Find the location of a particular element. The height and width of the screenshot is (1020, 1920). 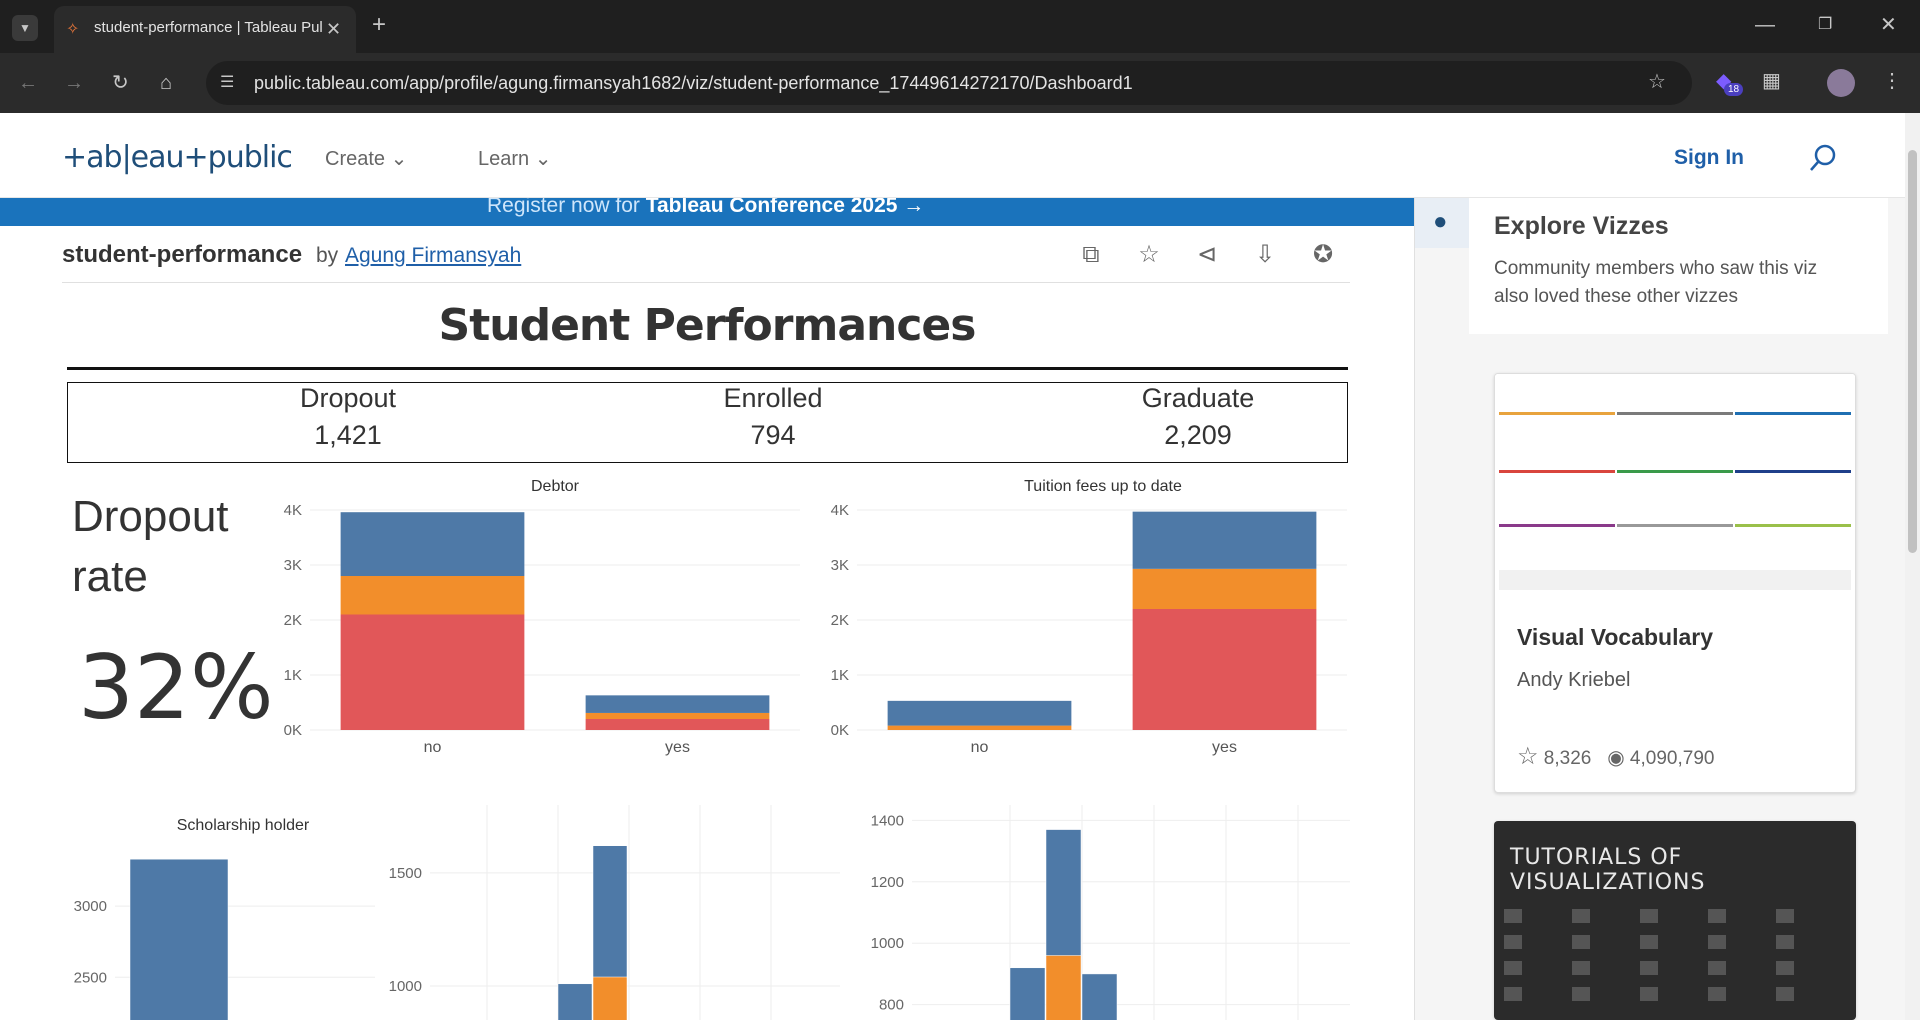

title-rule is located at coordinates (707, 368).